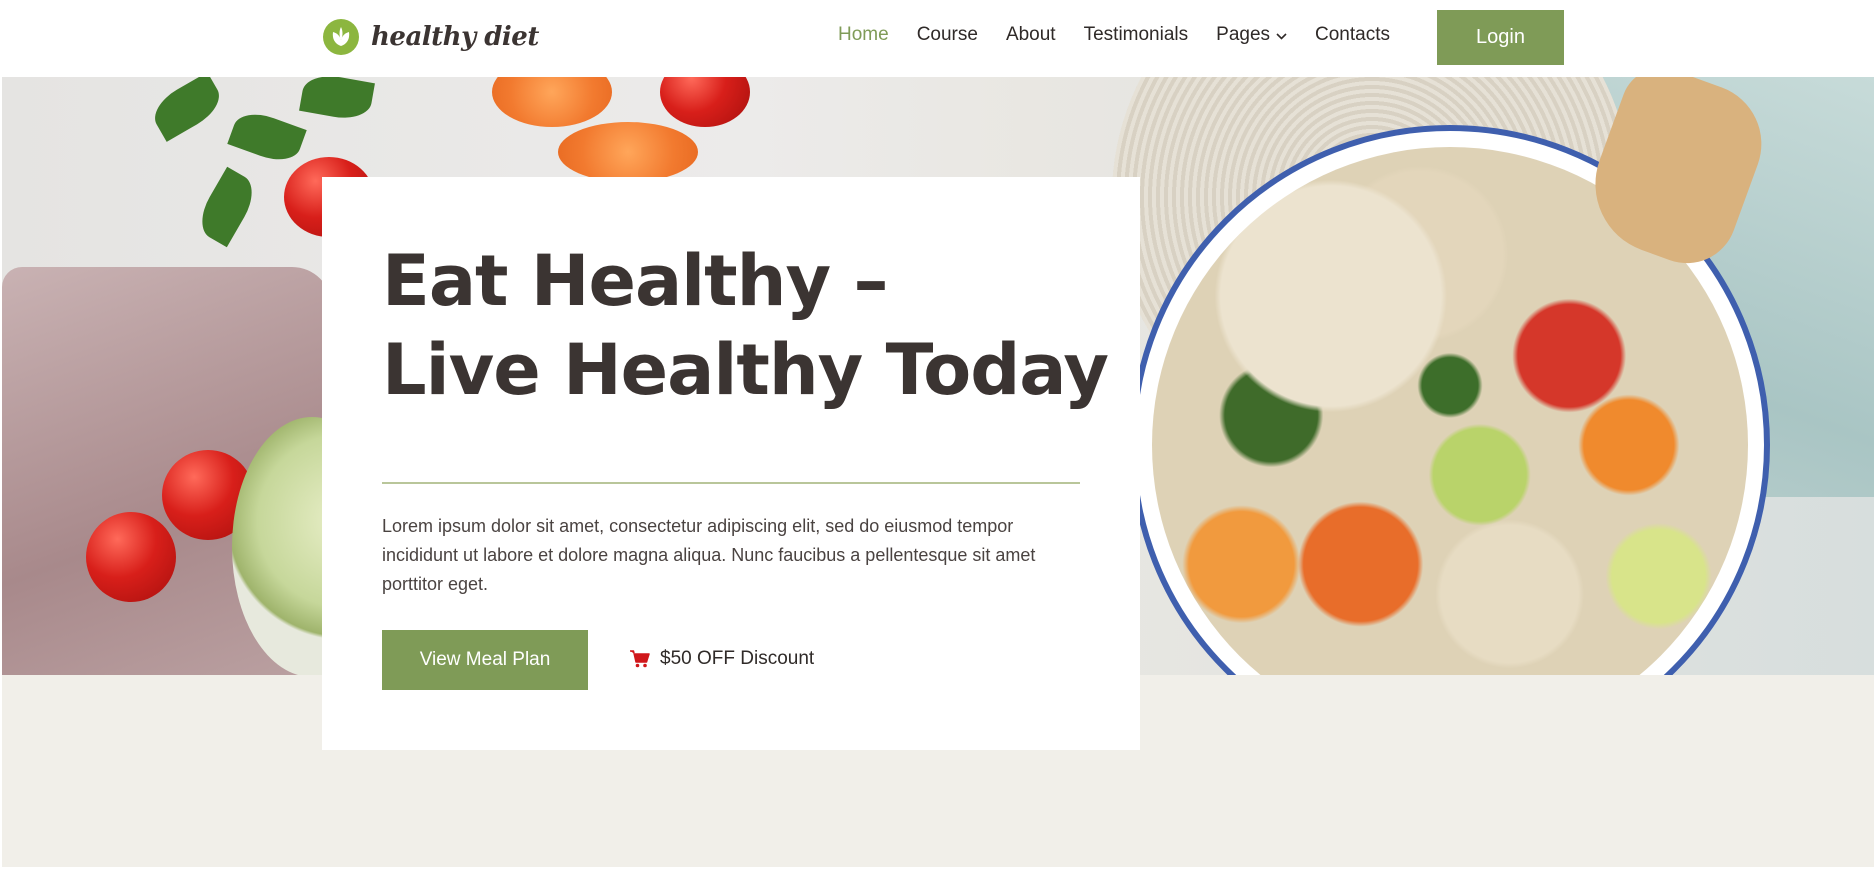 This screenshot has width=1874, height=873. I want to click on login-button: Login, so click(1500, 37).